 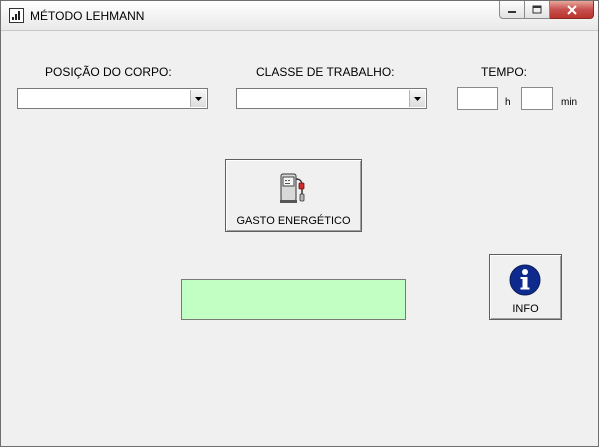 I want to click on energy-expenditure-label: GASTO ENERGÉTICO, so click(x=293, y=221).